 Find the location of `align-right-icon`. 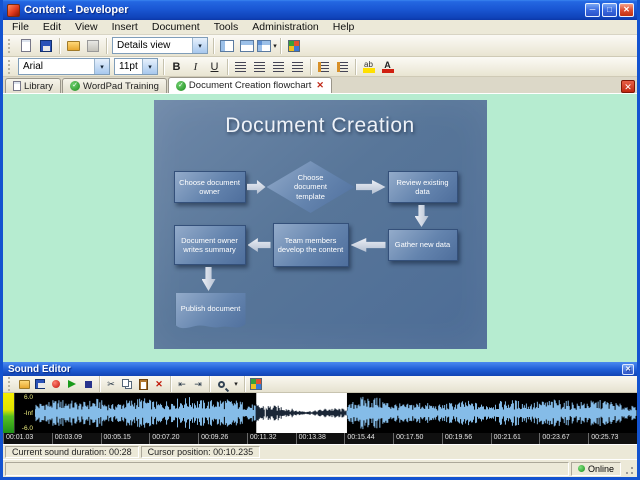

align-right-icon is located at coordinates (278, 66).